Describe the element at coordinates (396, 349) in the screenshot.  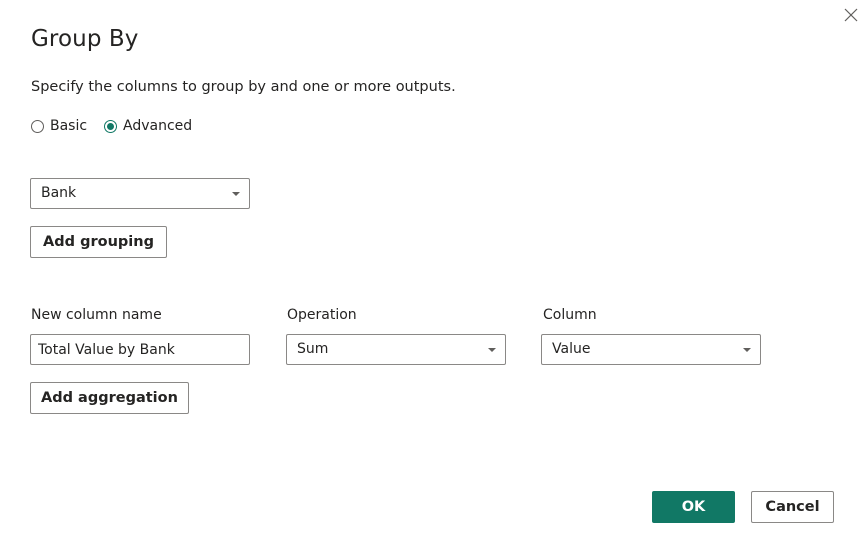
I see `operation-select: Sum` at that location.